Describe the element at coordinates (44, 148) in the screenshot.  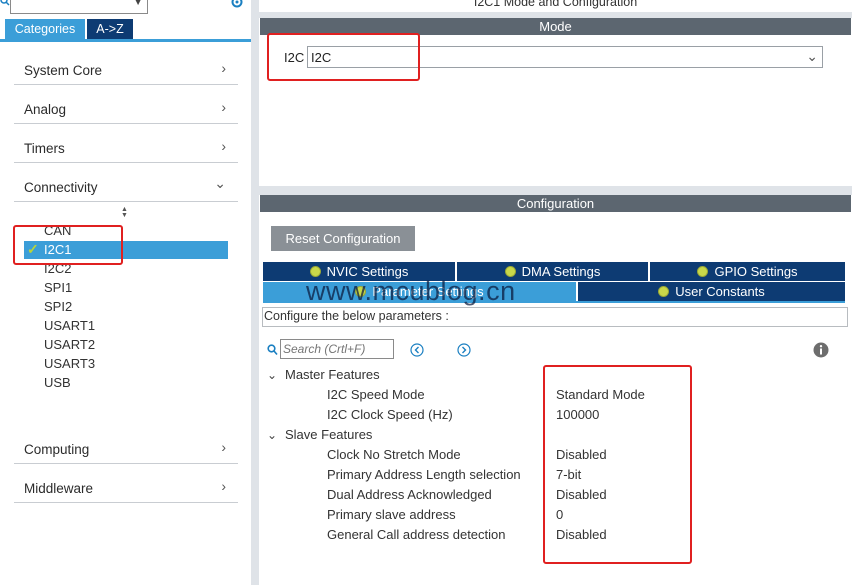
I see `category-label: Timers` at that location.